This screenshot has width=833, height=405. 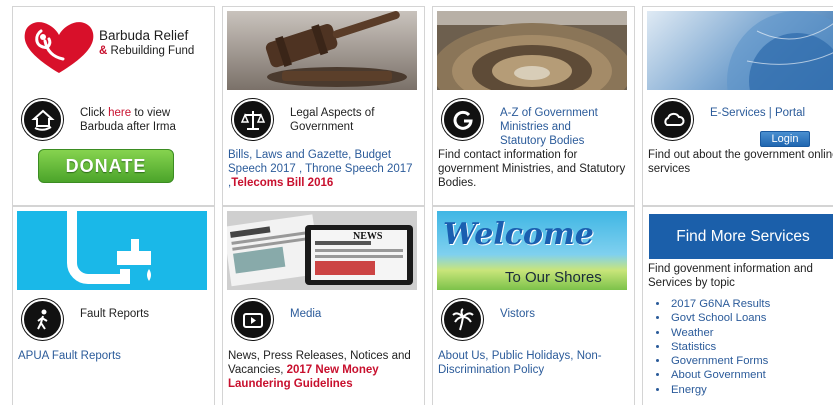 I want to click on az-title-line-2: Ministries and, so click(x=535, y=127).